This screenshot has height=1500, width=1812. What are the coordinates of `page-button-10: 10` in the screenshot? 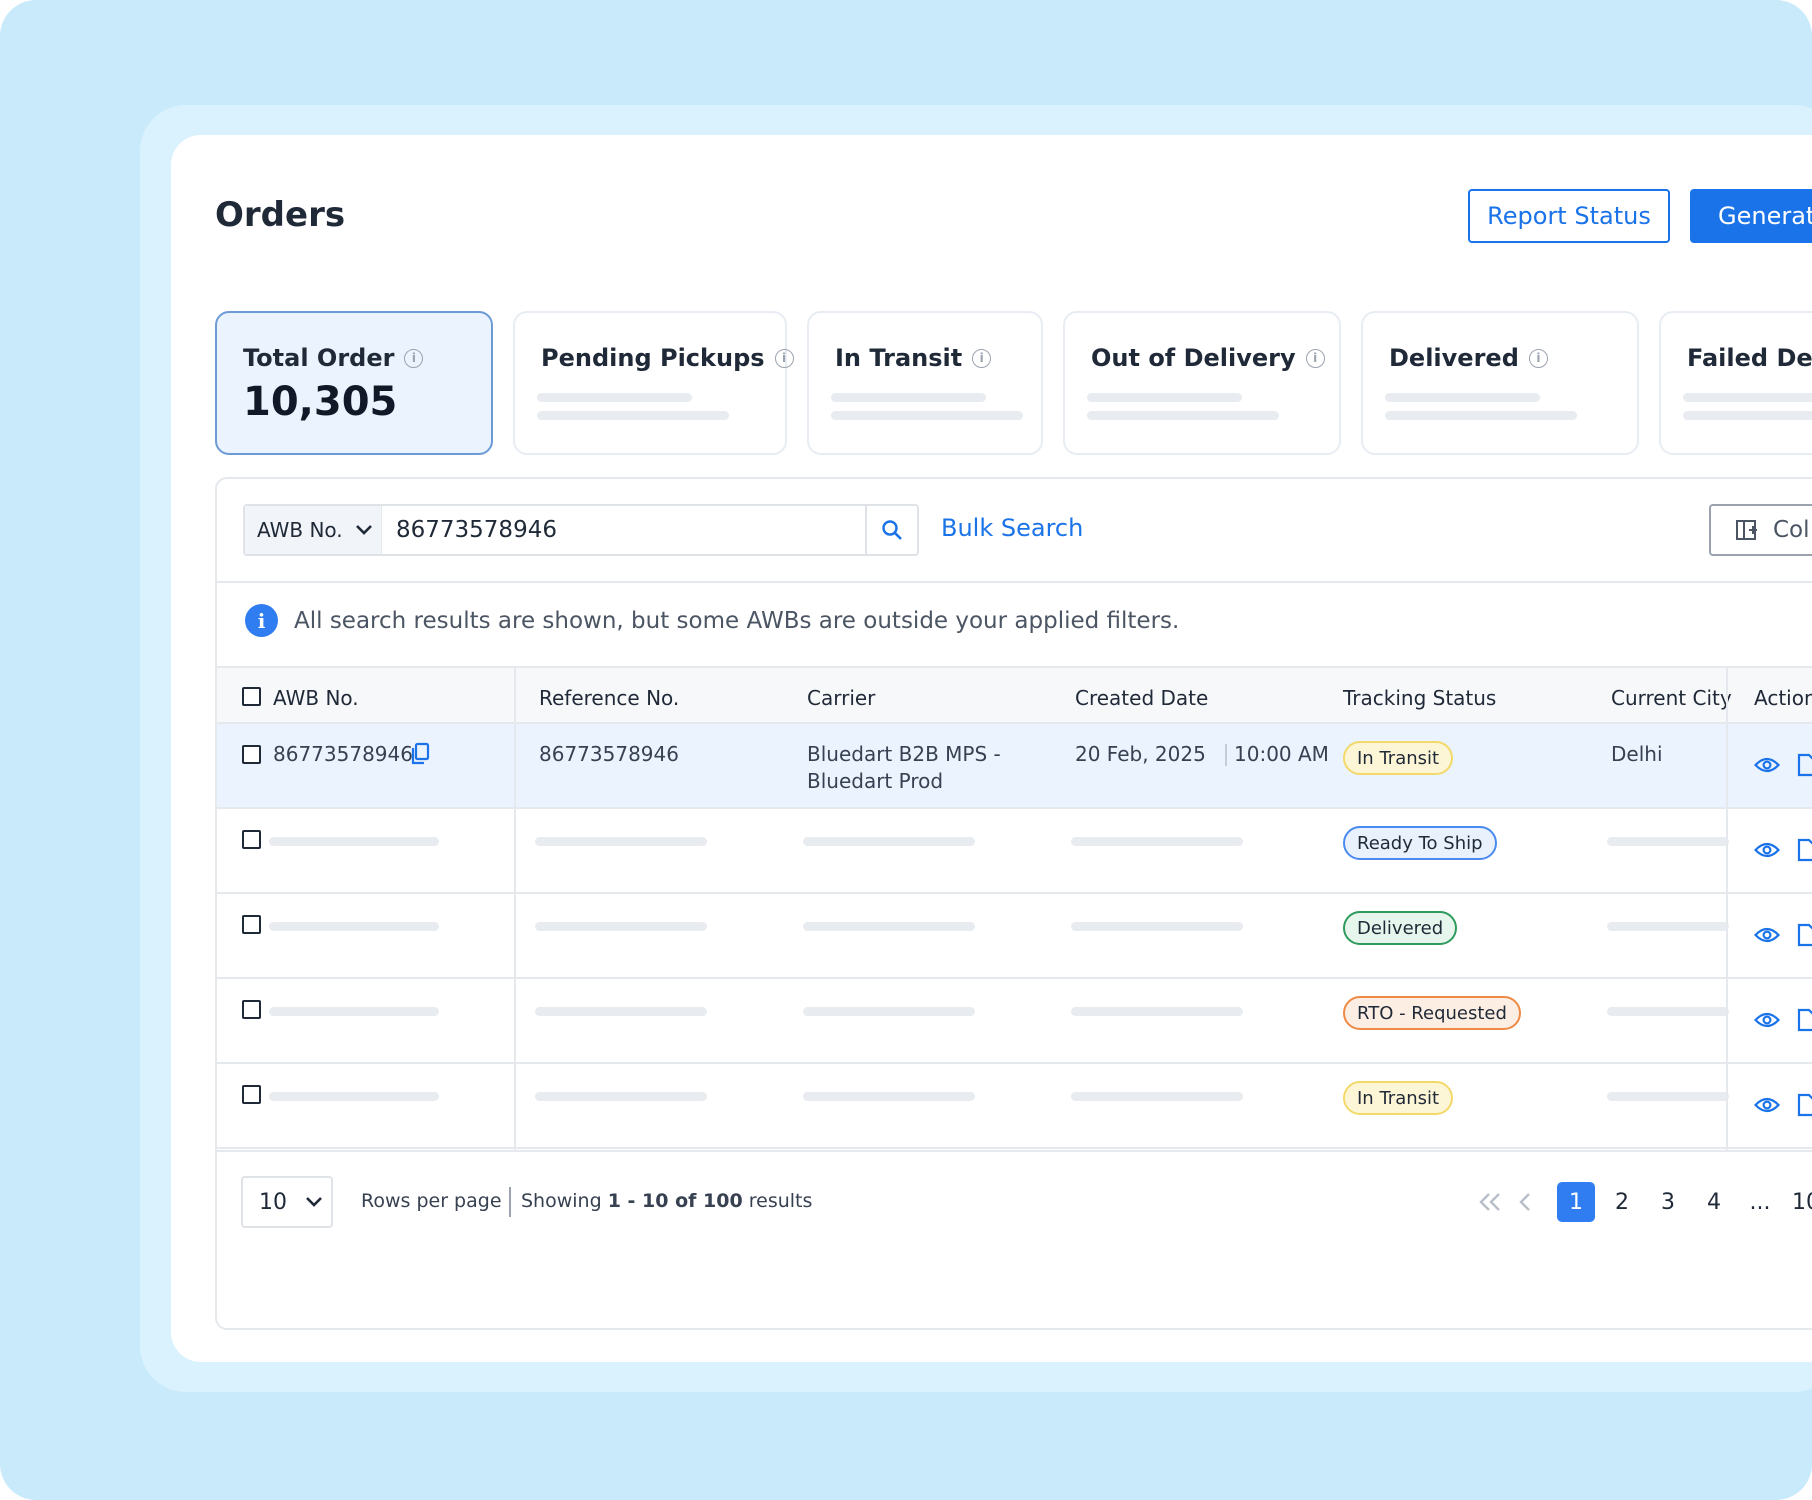 It's located at (1799, 1202).